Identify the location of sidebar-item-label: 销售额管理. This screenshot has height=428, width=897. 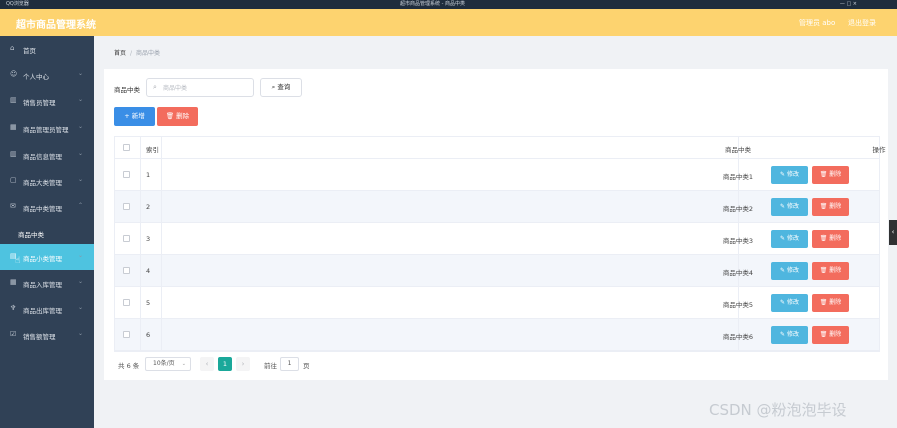
(39, 337).